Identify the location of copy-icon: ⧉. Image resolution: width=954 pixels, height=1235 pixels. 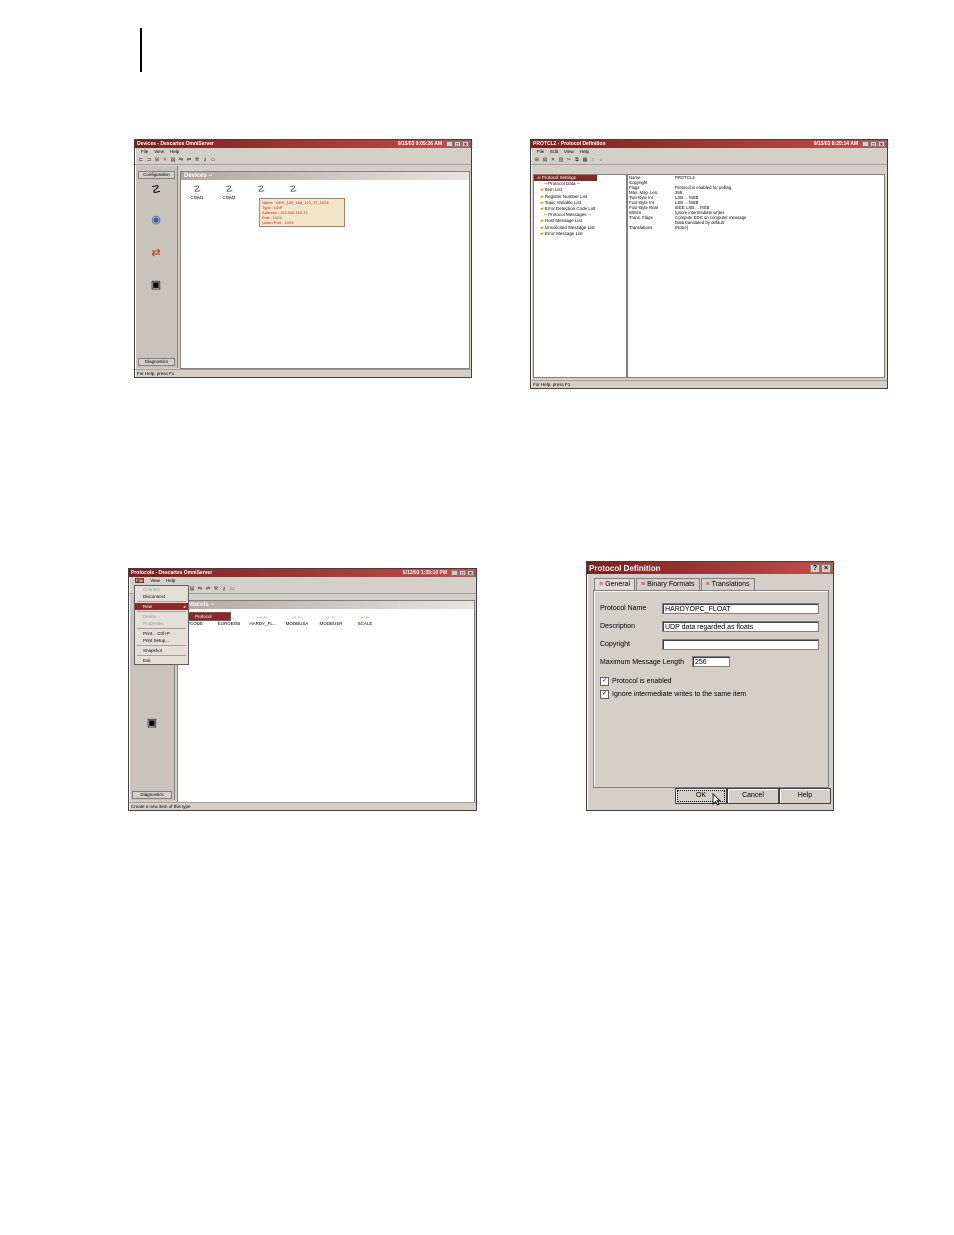
(577, 160).